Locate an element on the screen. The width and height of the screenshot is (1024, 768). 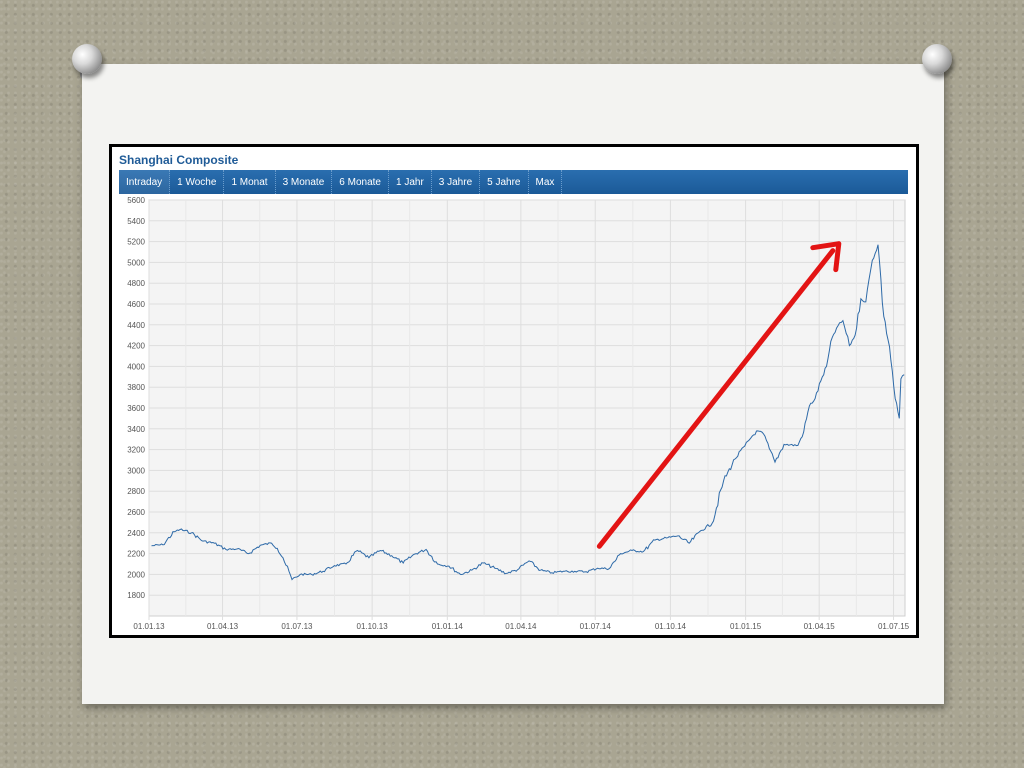
y-tick-label: 4400 is located at coordinates (136, 325).